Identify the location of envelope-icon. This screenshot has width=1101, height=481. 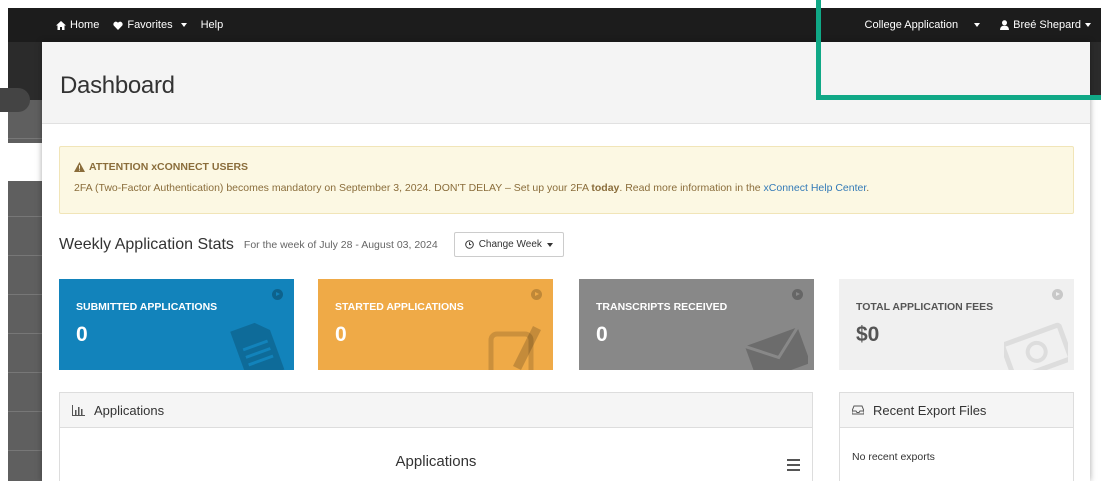
(776, 348).